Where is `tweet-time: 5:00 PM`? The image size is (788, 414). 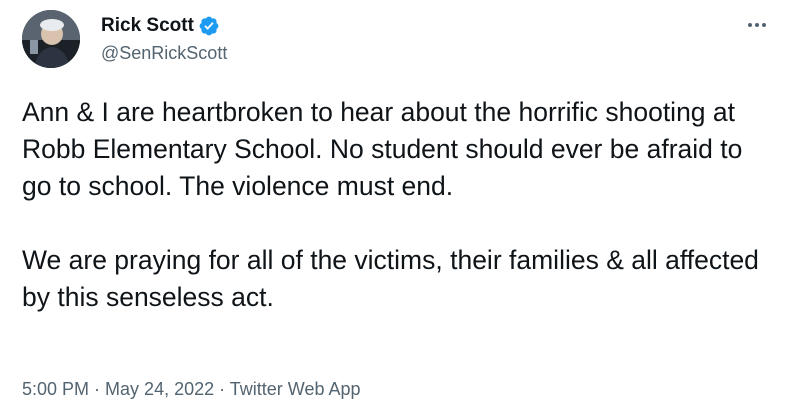 tweet-time: 5:00 PM is located at coordinates (56, 389).